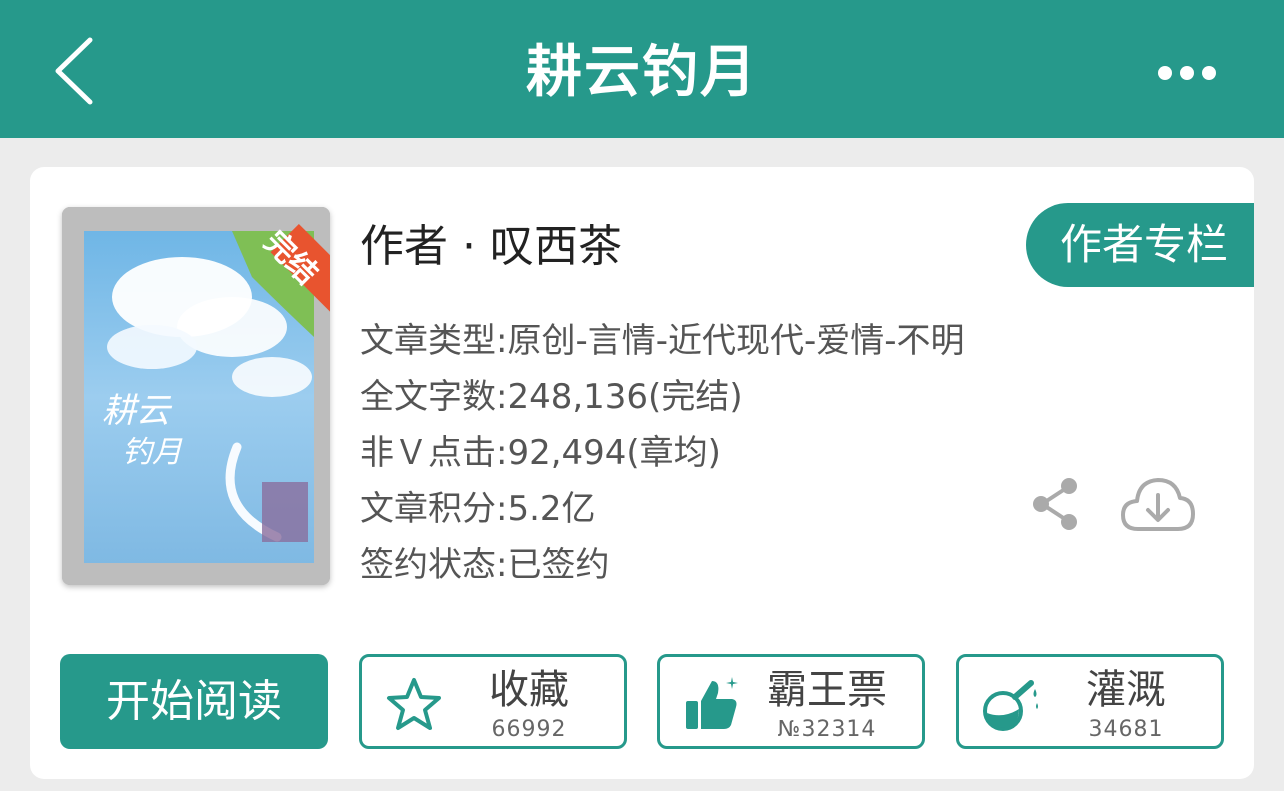 Image resolution: width=1284 pixels, height=791 pixels. I want to click on thumbs-up-icon, so click(712, 703).